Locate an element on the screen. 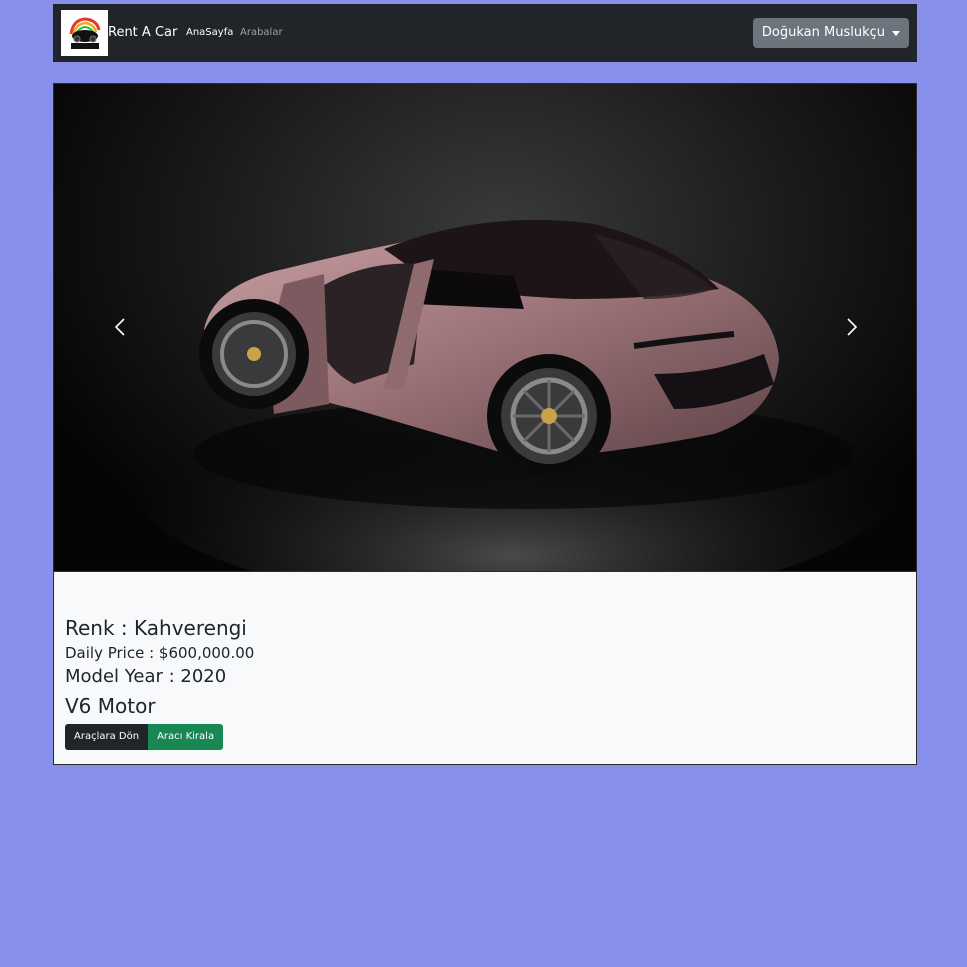 This screenshot has height=967, width=967. car-model-year: Model Year : 2020 is located at coordinates (146, 676).